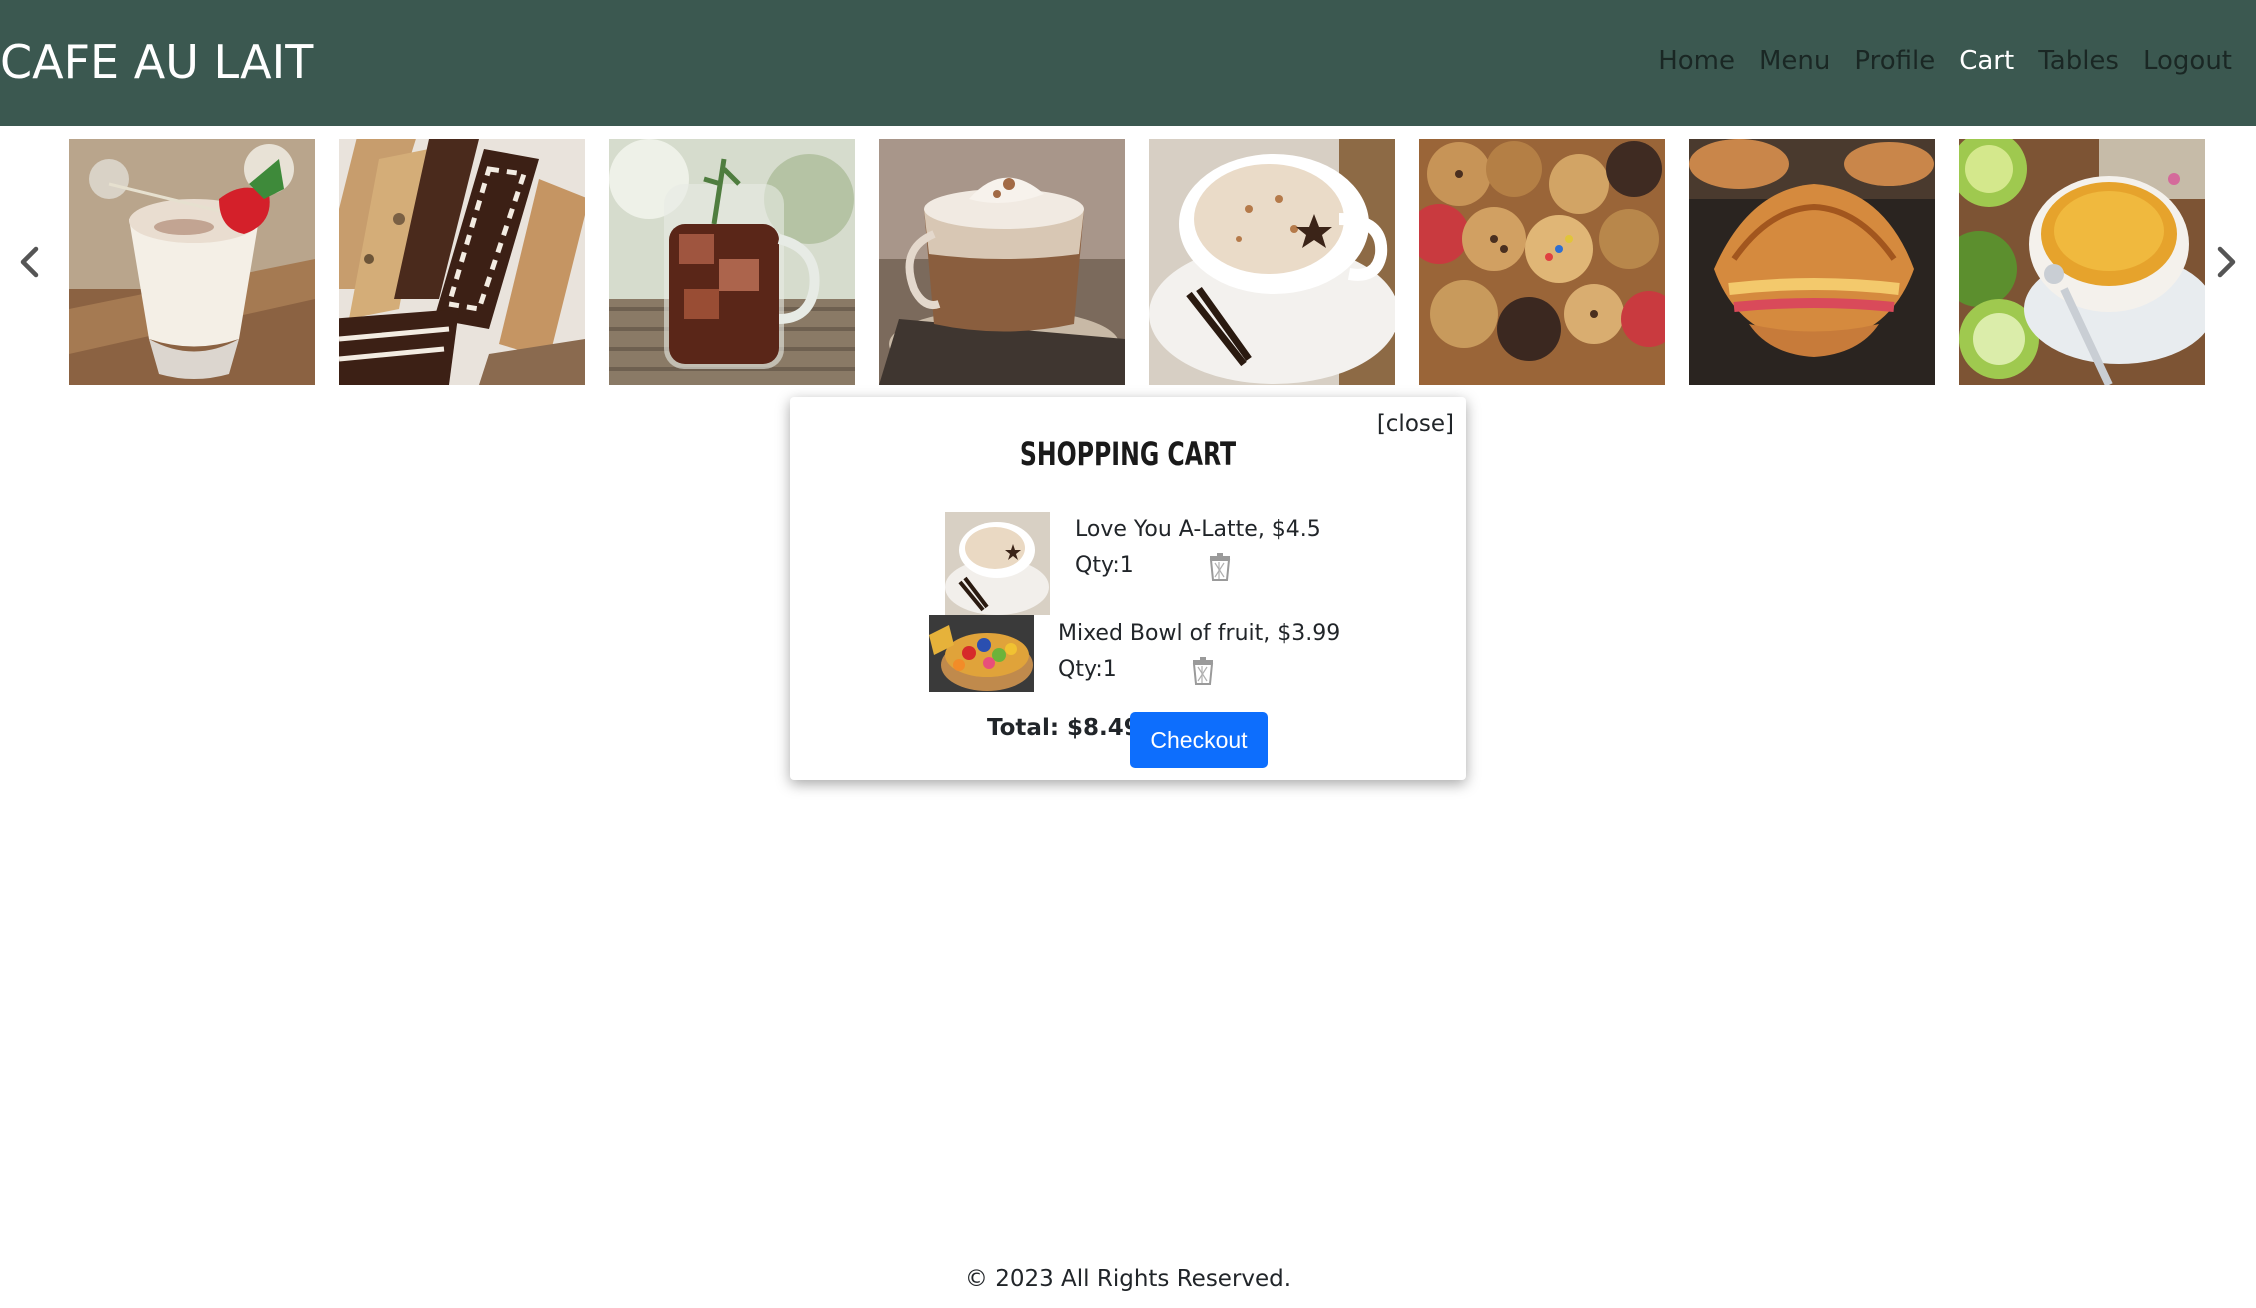  I want to click on carousel-item-cookies, so click(1542, 262).